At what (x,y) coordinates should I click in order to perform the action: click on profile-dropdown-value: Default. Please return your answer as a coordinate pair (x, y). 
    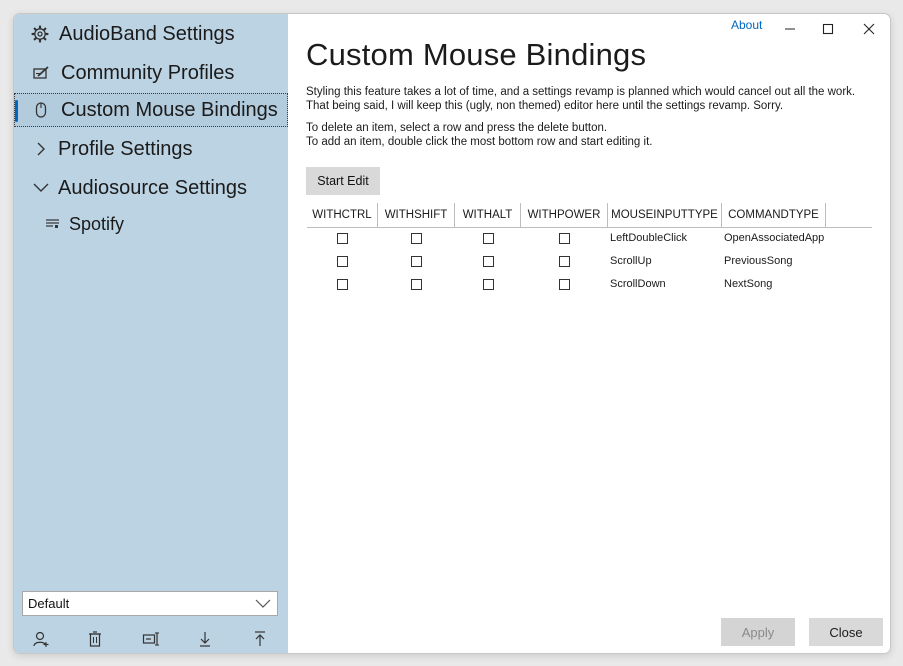
    Looking at the image, I should click on (49, 603).